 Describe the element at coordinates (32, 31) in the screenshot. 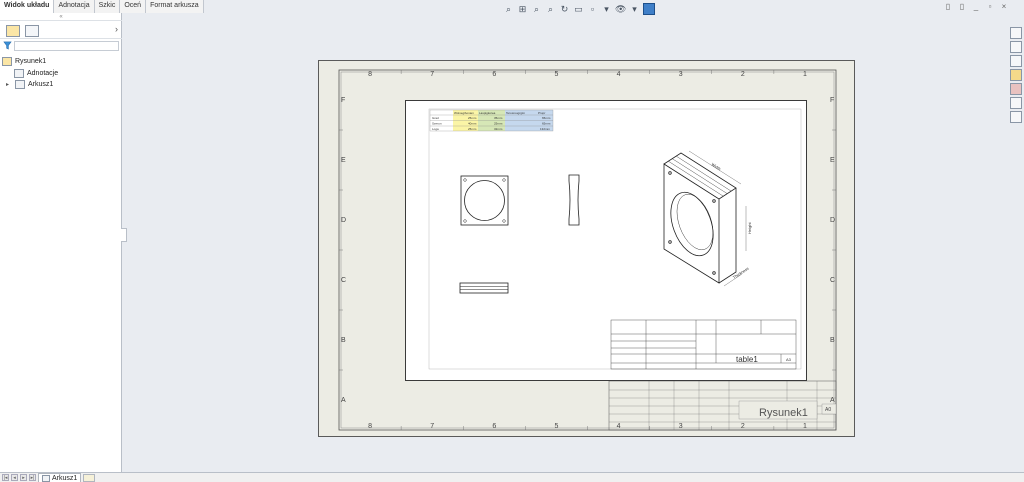

I see `property-manager-icon` at that location.